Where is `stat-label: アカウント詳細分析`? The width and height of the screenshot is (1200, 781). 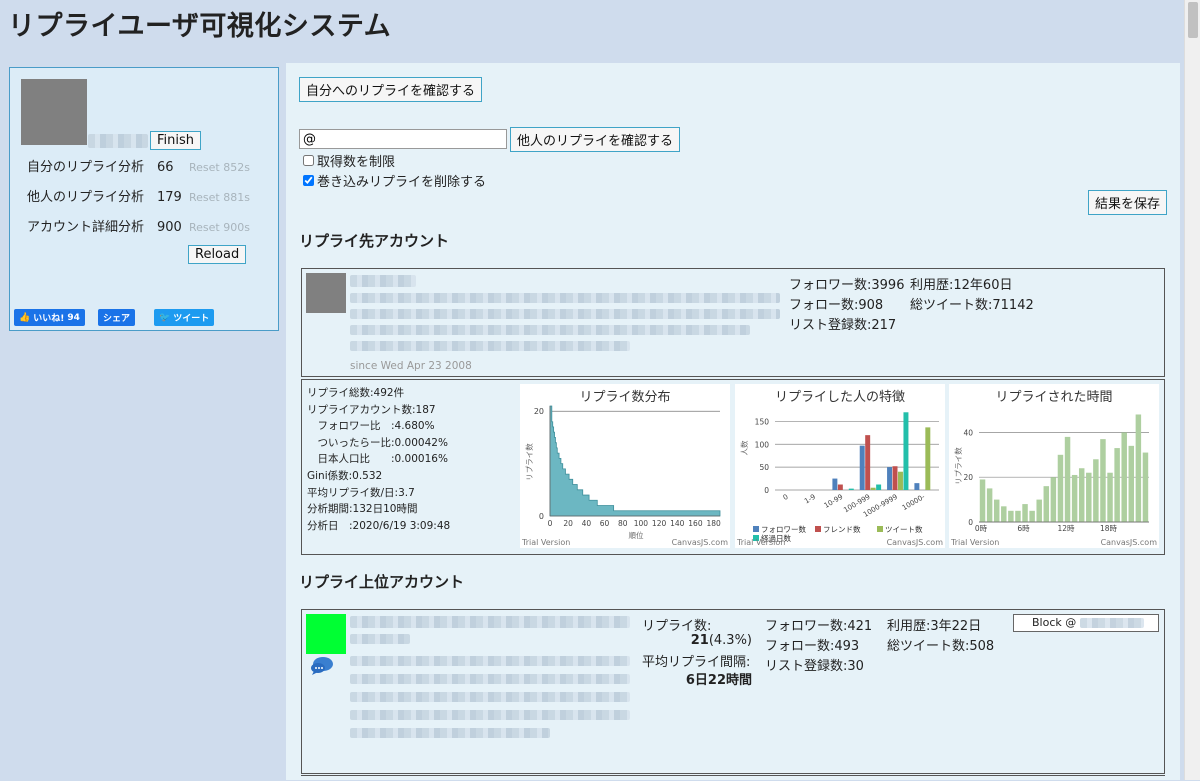 stat-label: アカウント詳細分析 is located at coordinates (86, 227).